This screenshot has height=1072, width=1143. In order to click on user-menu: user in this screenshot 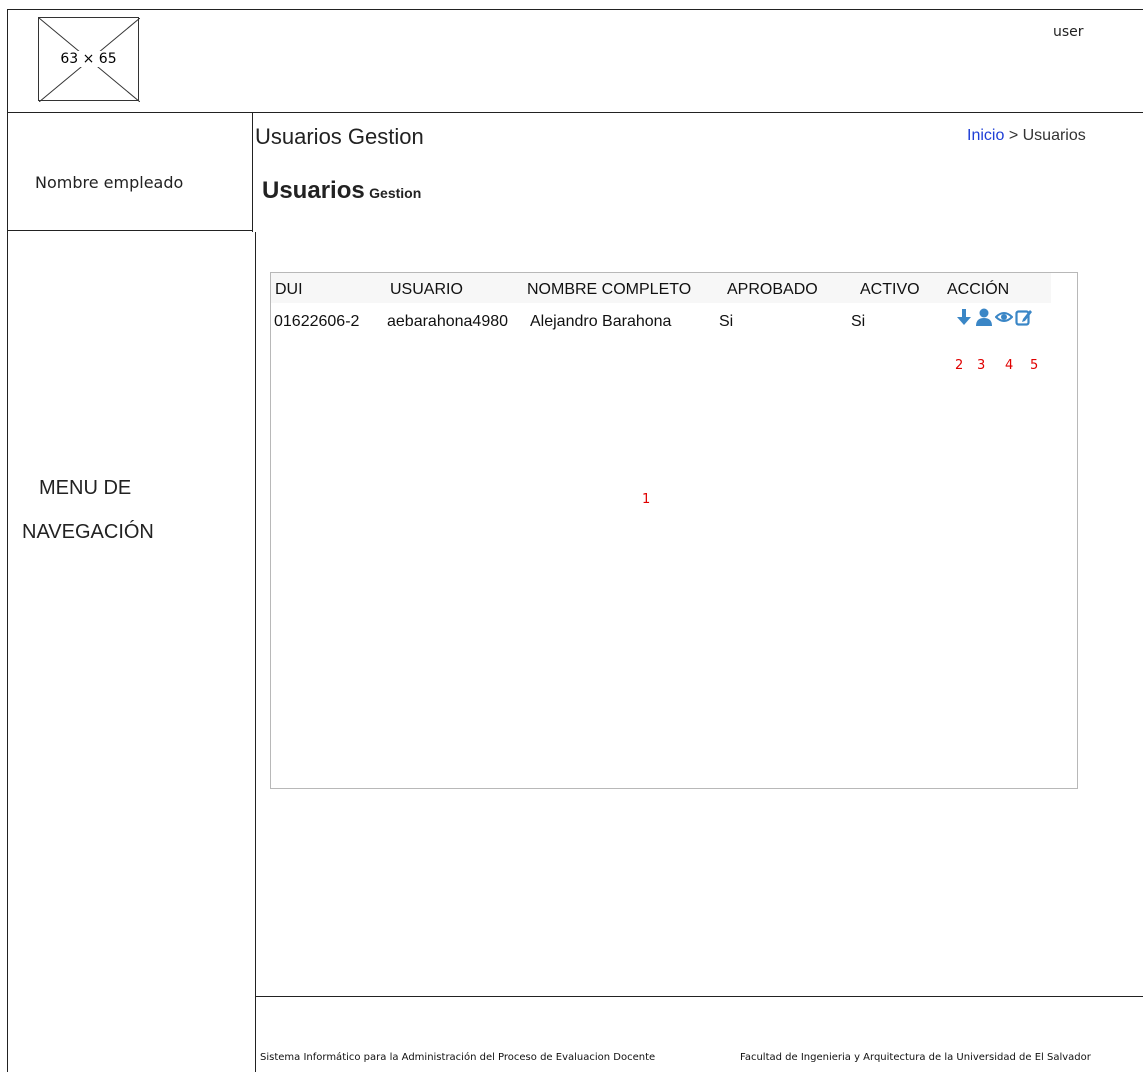, I will do `click(1068, 32)`.